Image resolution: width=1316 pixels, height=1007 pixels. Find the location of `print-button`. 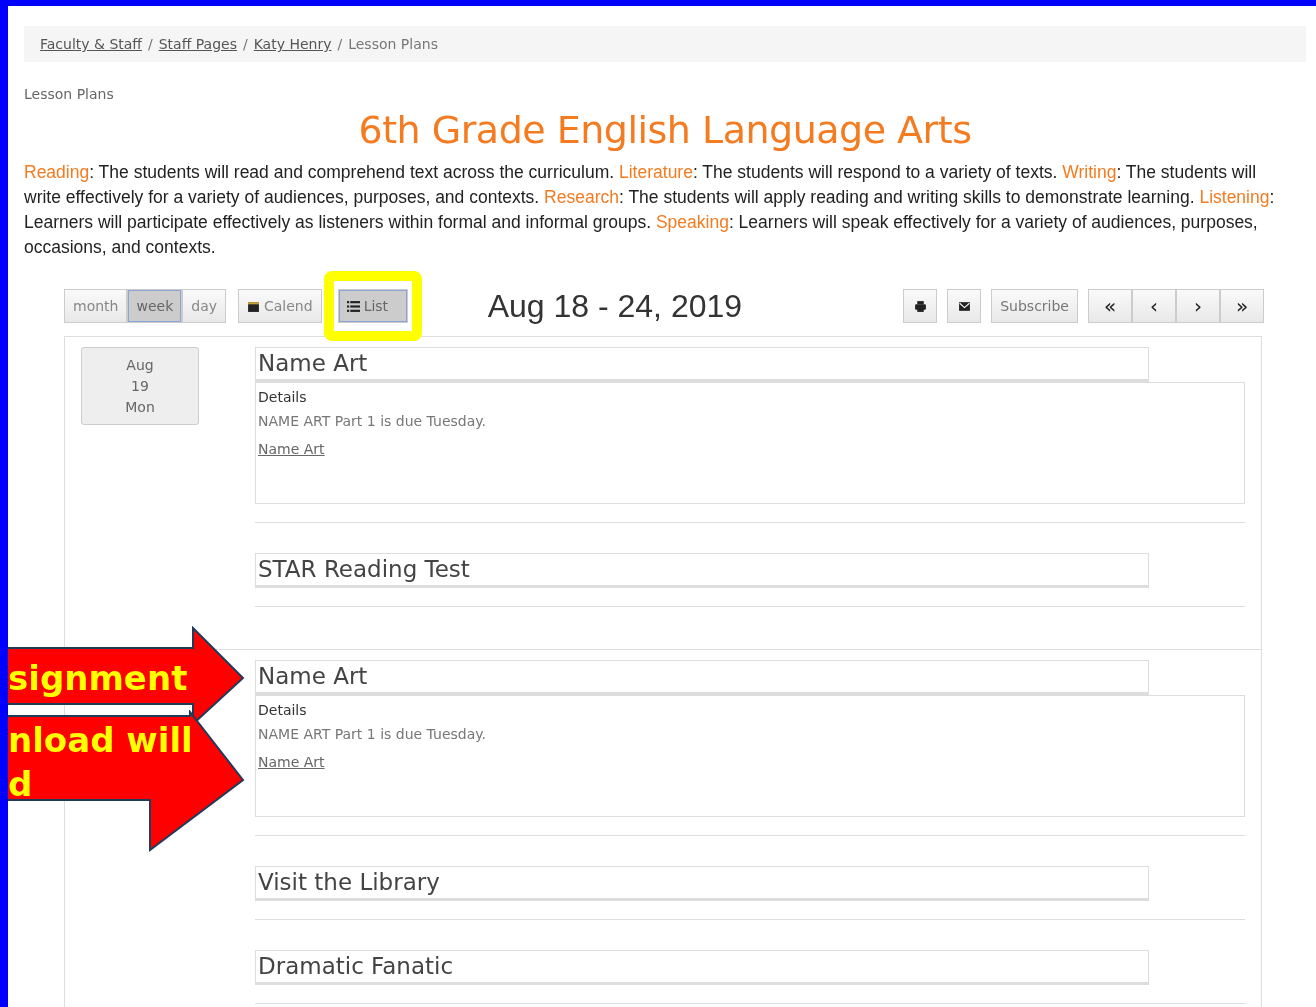

print-button is located at coordinates (920, 306).